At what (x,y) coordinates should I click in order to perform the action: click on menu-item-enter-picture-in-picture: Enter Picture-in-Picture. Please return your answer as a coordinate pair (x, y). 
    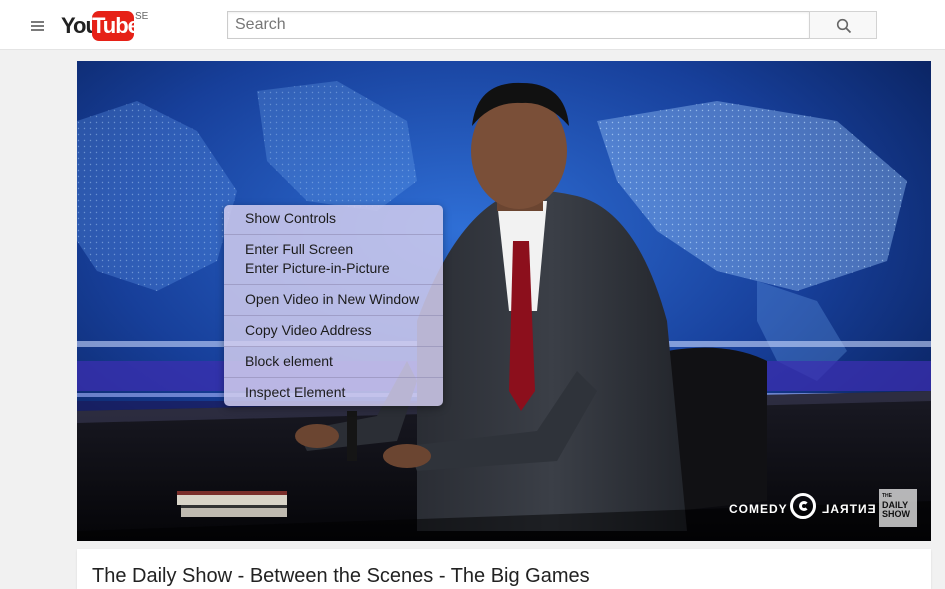
    Looking at the image, I should click on (317, 268).